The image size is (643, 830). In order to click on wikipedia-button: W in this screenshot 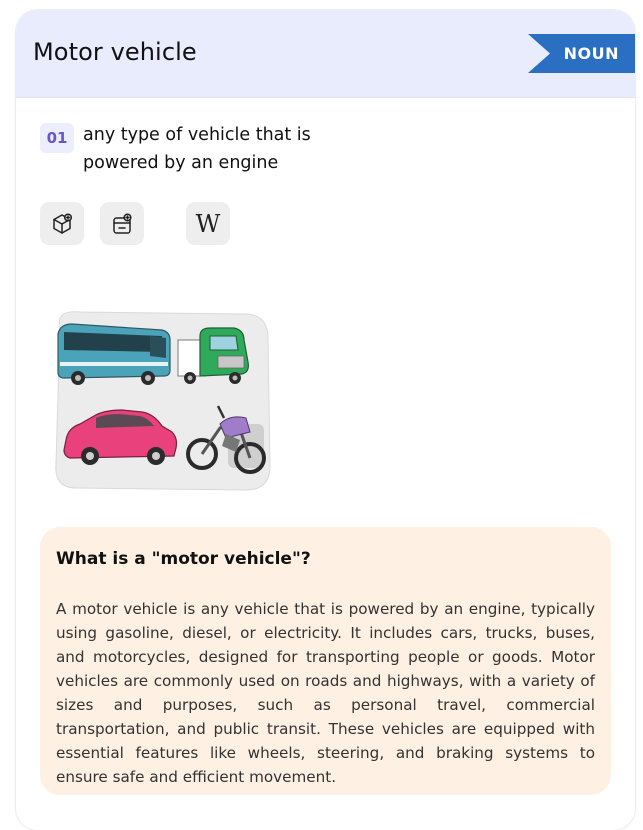, I will do `click(208, 223)`.